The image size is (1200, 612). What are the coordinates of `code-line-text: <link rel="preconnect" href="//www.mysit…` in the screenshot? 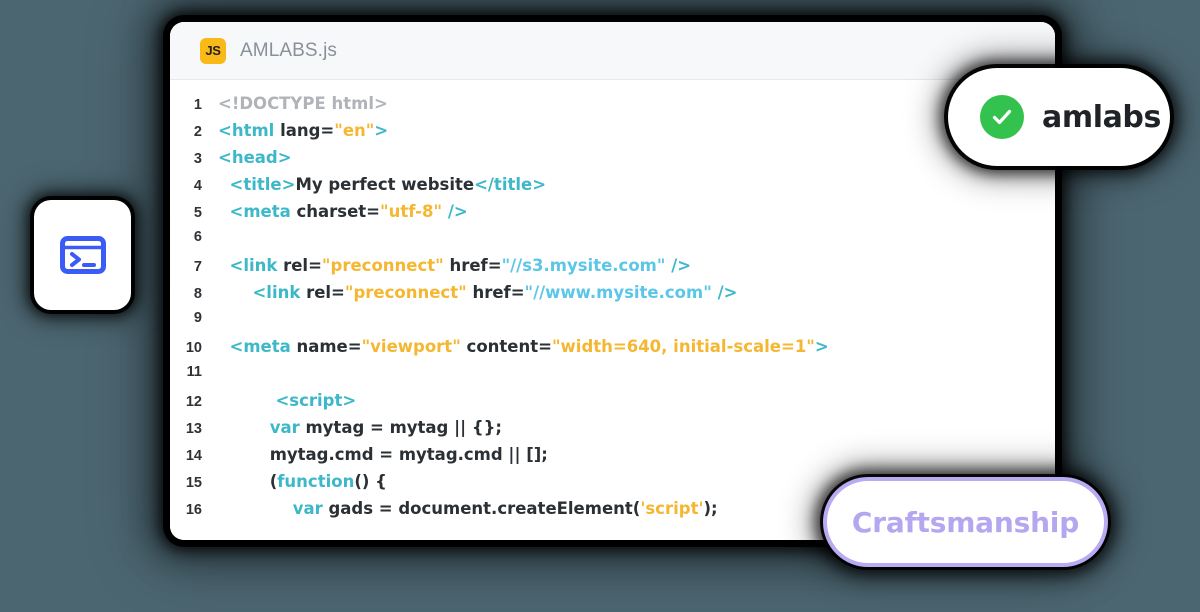 It's located at (477, 292).